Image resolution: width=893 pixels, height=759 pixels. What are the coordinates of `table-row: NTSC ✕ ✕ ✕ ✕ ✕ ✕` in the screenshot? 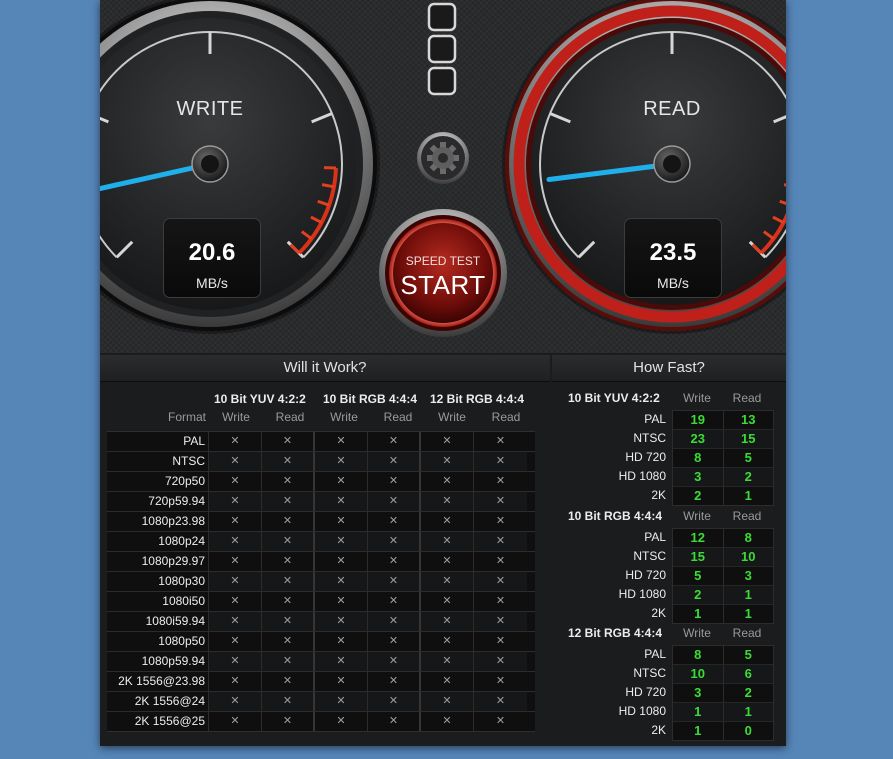 It's located at (321, 461).